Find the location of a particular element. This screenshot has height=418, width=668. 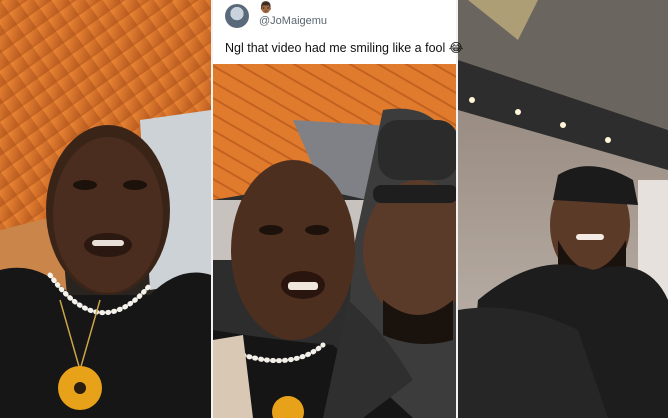

tweet-handle: @JoMaigemu is located at coordinates (293, 21).